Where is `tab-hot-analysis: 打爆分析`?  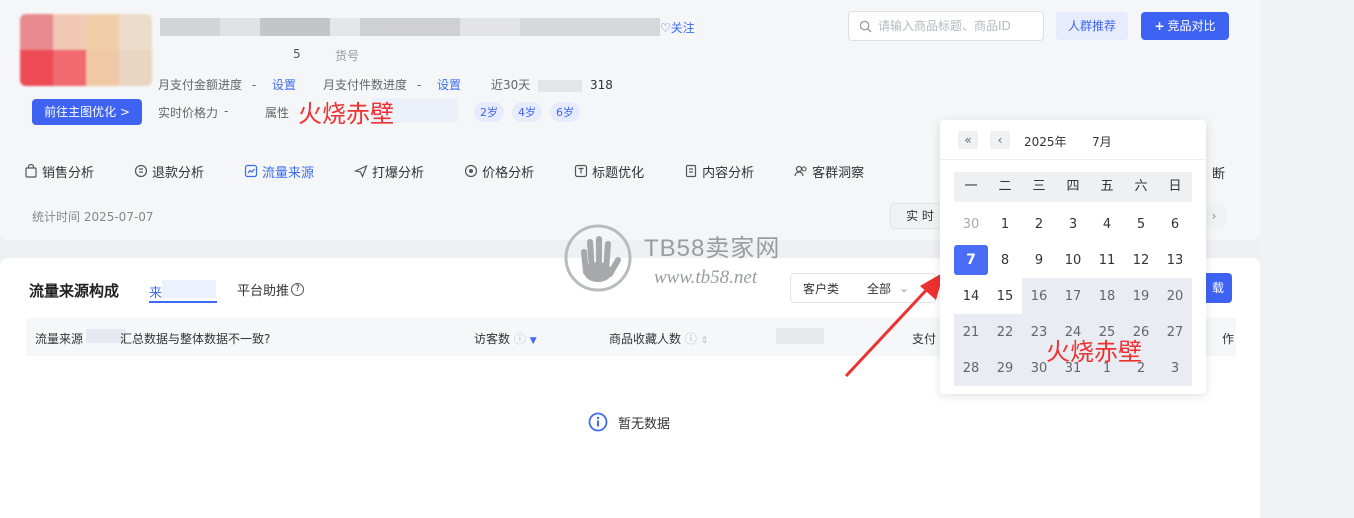 tab-hot-analysis: 打爆分析 is located at coordinates (389, 171).